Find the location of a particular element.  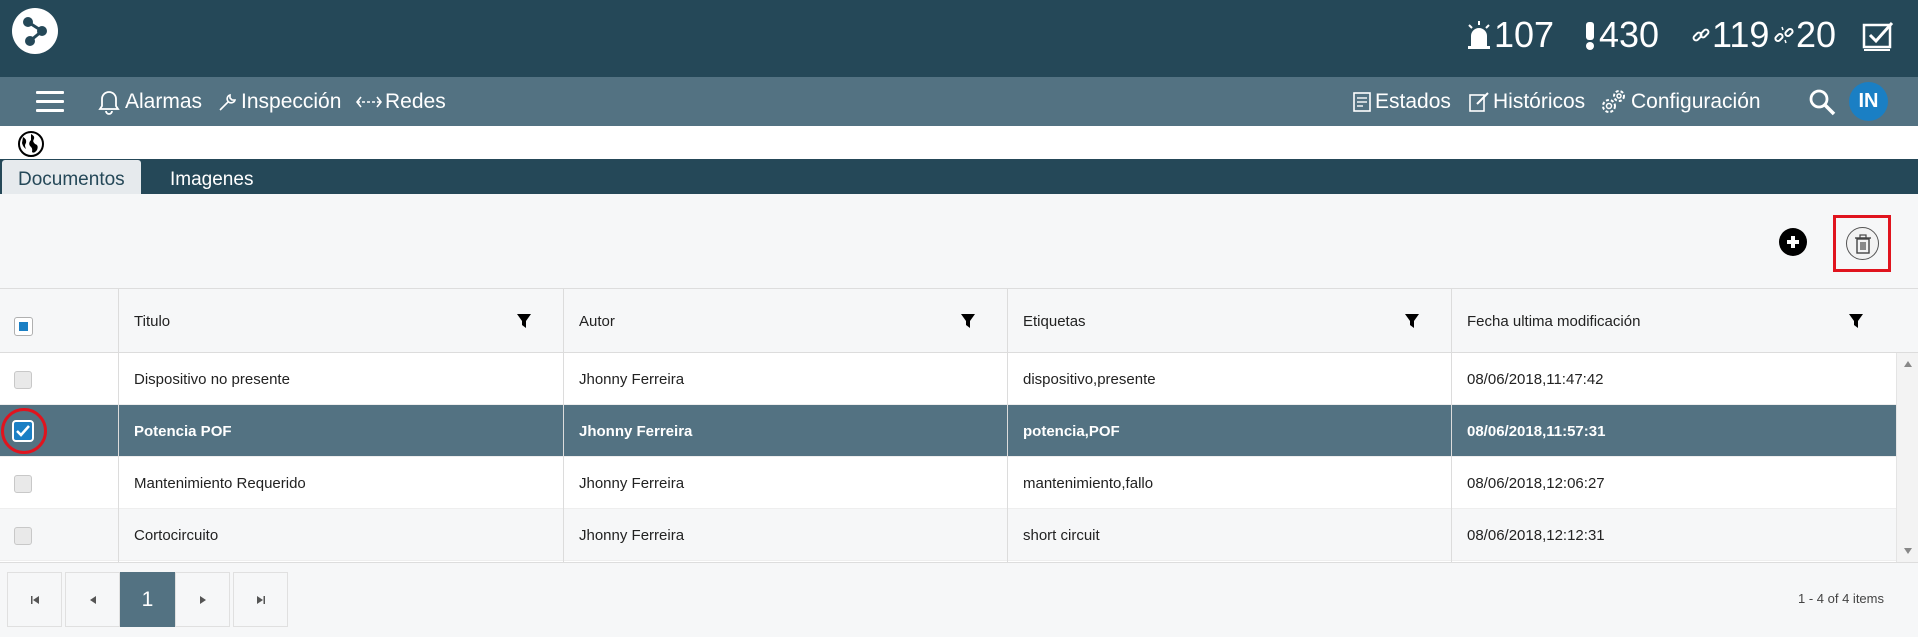

linked-count-value: 119 is located at coordinates (1741, 34).